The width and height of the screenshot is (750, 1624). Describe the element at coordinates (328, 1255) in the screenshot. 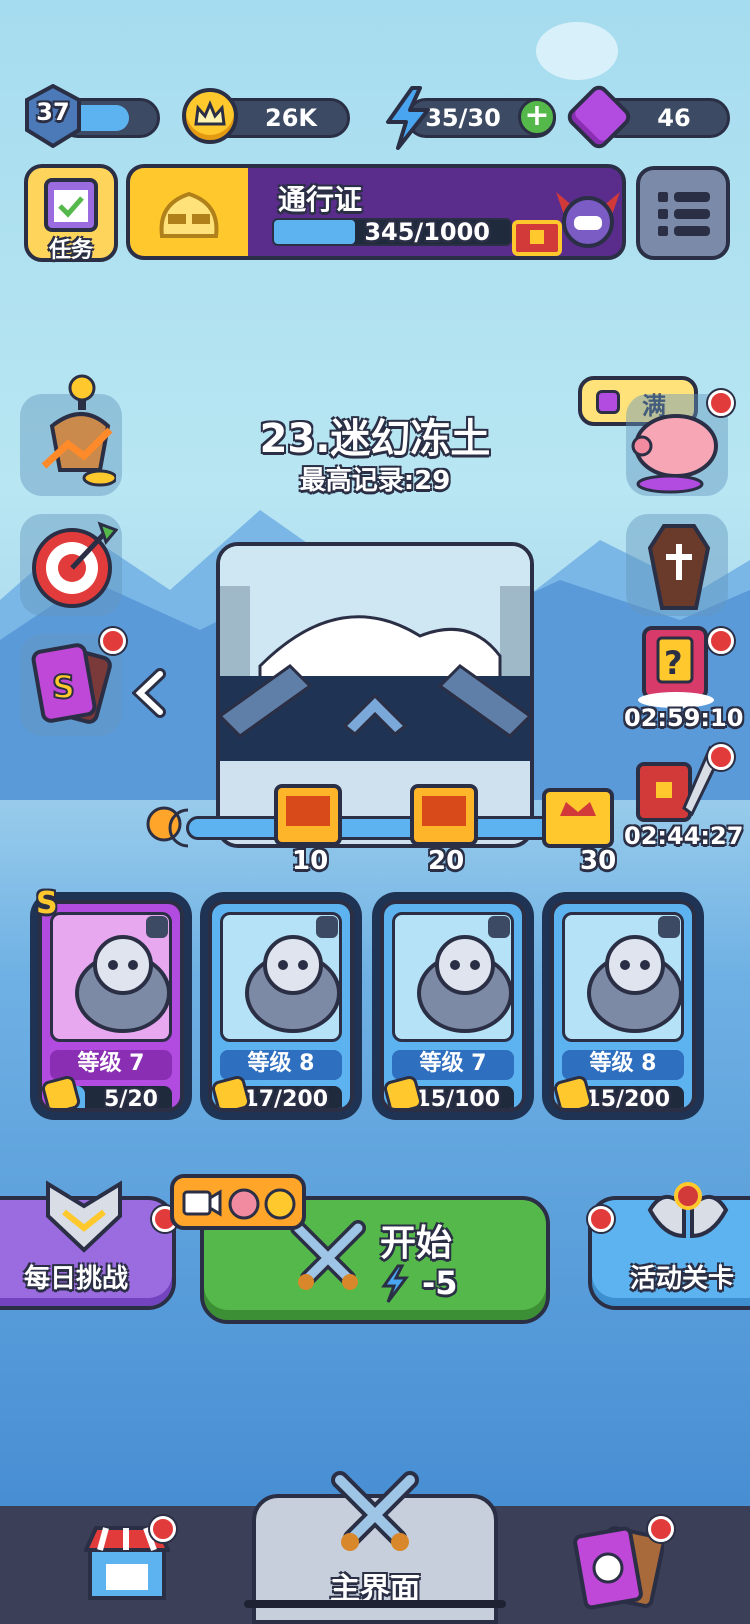

I see `crossed-swords-icon` at that location.